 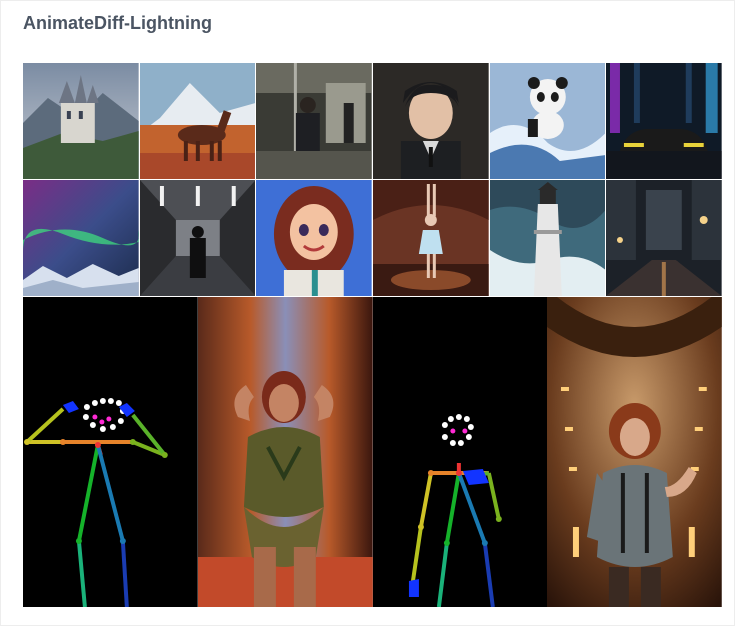 What do you see at coordinates (430, 238) in the screenshot?
I see `thumbnail-ballerina` at bounding box center [430, 238].